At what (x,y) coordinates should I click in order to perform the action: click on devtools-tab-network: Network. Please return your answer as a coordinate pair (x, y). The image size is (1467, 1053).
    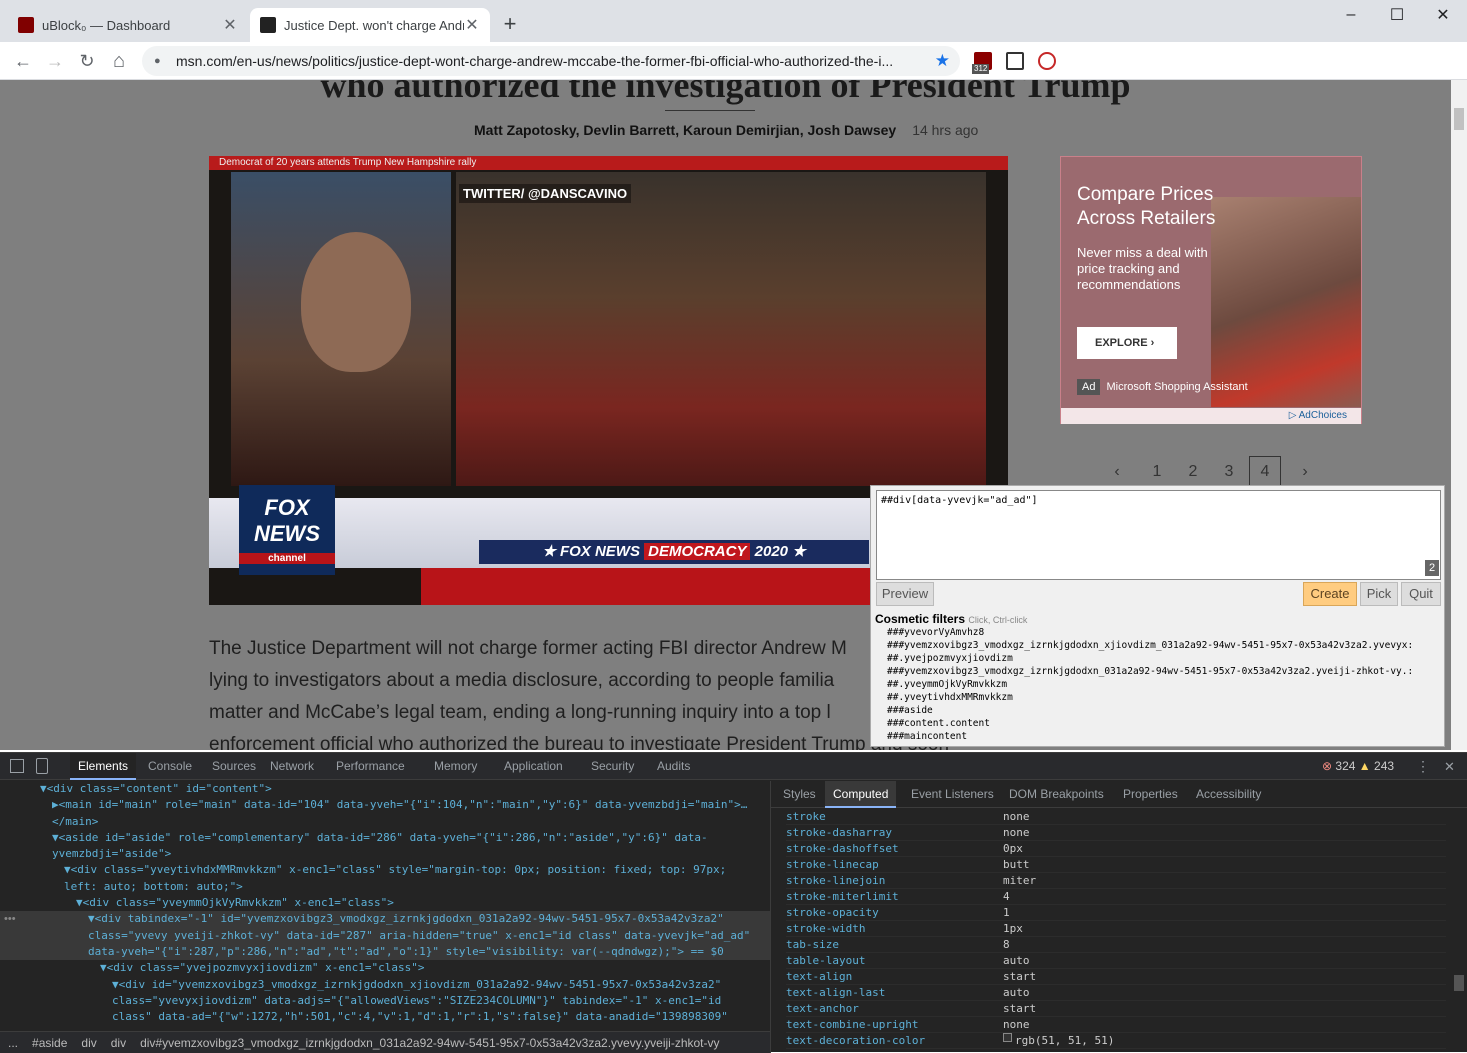
    Looking at the image, I should click on (292, 766).